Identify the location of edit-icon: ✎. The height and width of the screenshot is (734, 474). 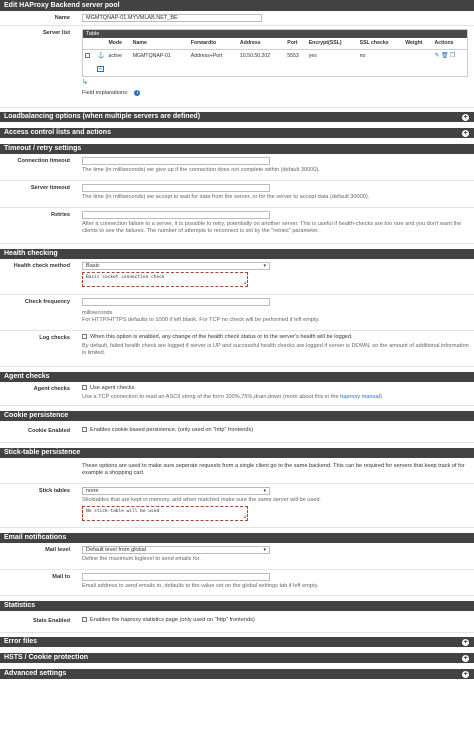
(436, 57).